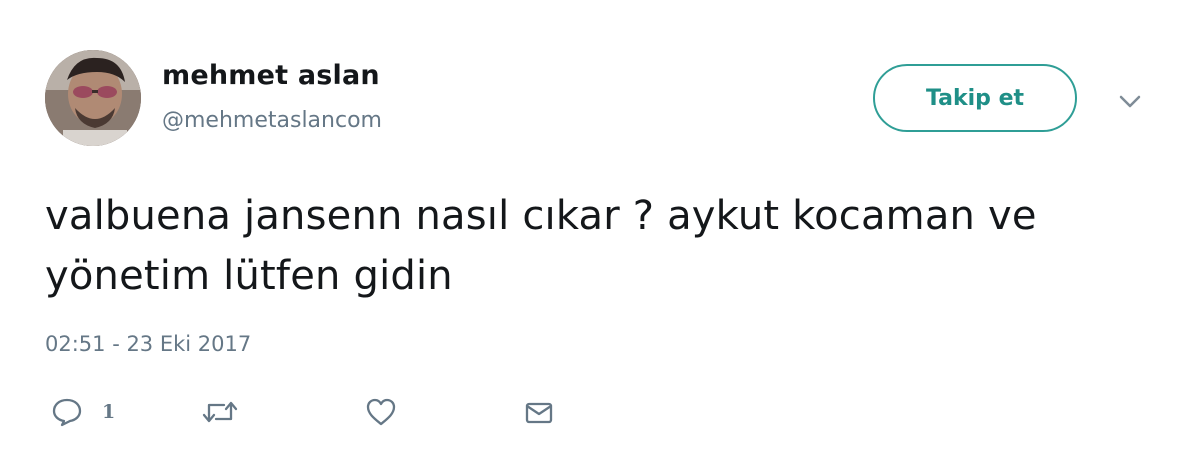  Describe the element at coordinates (1130, 102) in the screenshot. I see `chevron-down-icon` at that location.